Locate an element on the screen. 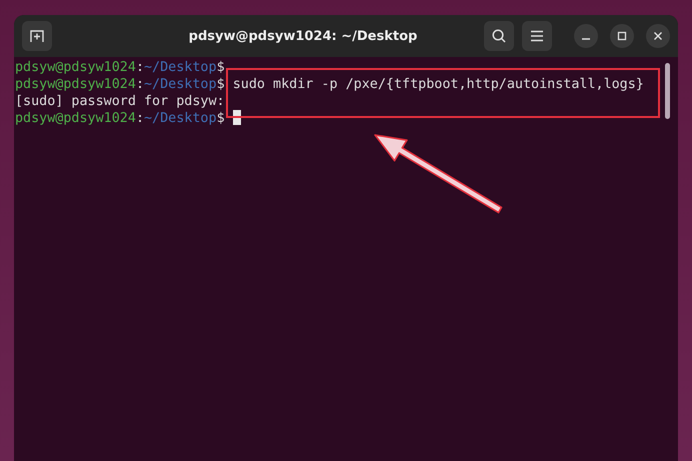  new-tab-button is located at coordinates (37, 36).